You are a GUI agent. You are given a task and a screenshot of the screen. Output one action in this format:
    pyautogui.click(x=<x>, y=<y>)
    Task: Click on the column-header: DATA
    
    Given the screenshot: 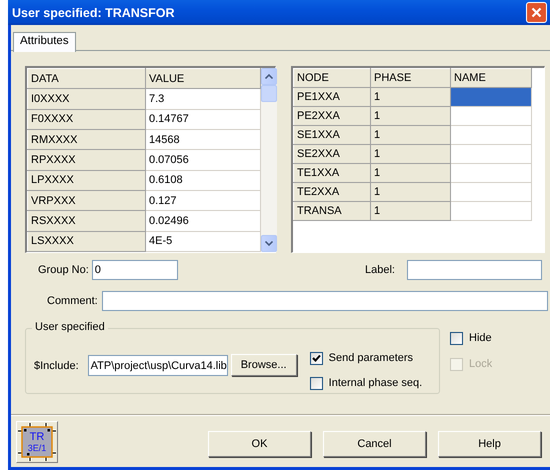 What is the action you would take?
    pyautogui.click(x=87, y=78)
    